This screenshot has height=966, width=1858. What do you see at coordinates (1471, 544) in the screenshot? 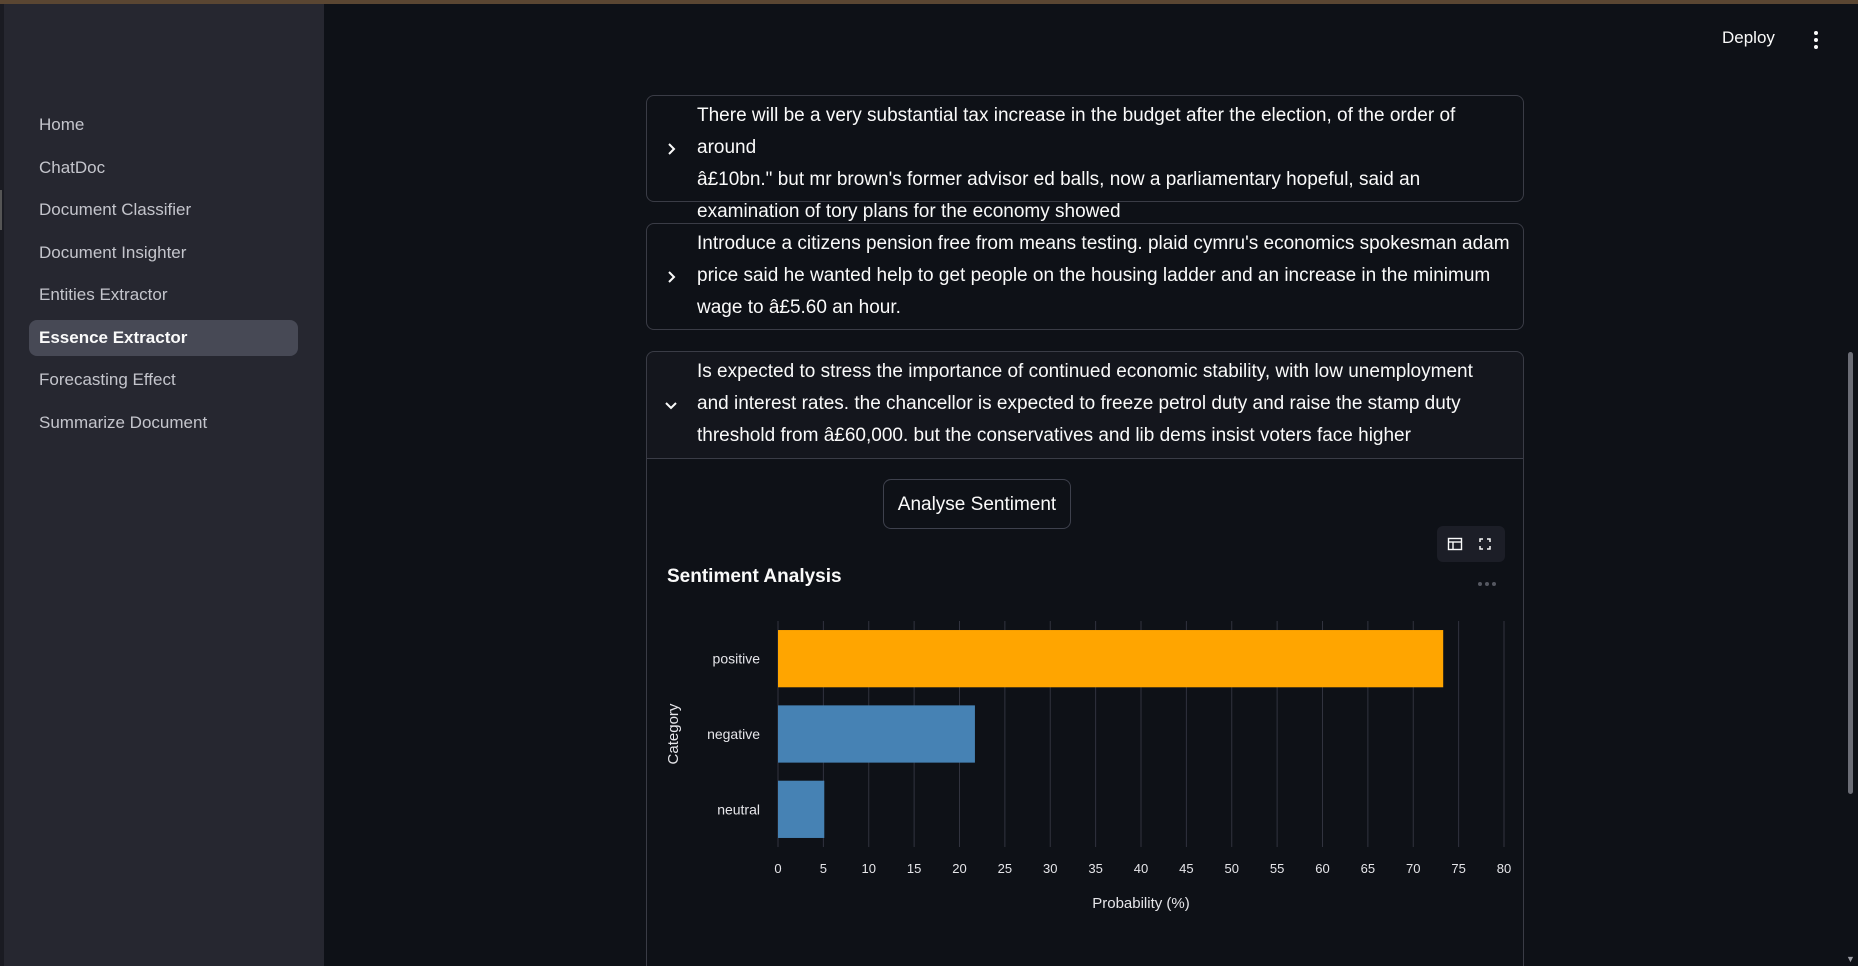
I see `chart-toolbar` at bounding box center [1471, 544].